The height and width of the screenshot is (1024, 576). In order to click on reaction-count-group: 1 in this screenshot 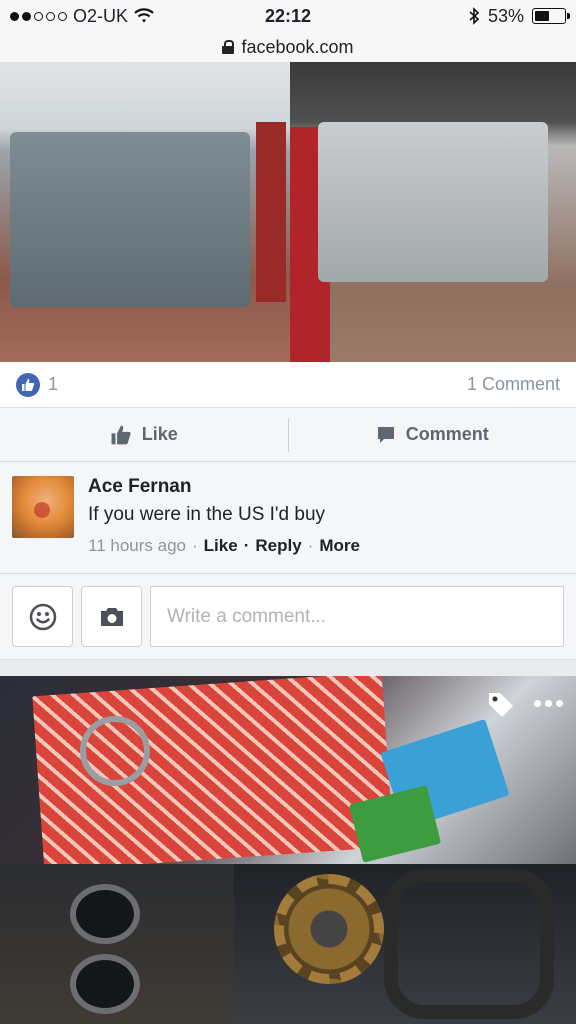, I will do `click(37, 384)`.